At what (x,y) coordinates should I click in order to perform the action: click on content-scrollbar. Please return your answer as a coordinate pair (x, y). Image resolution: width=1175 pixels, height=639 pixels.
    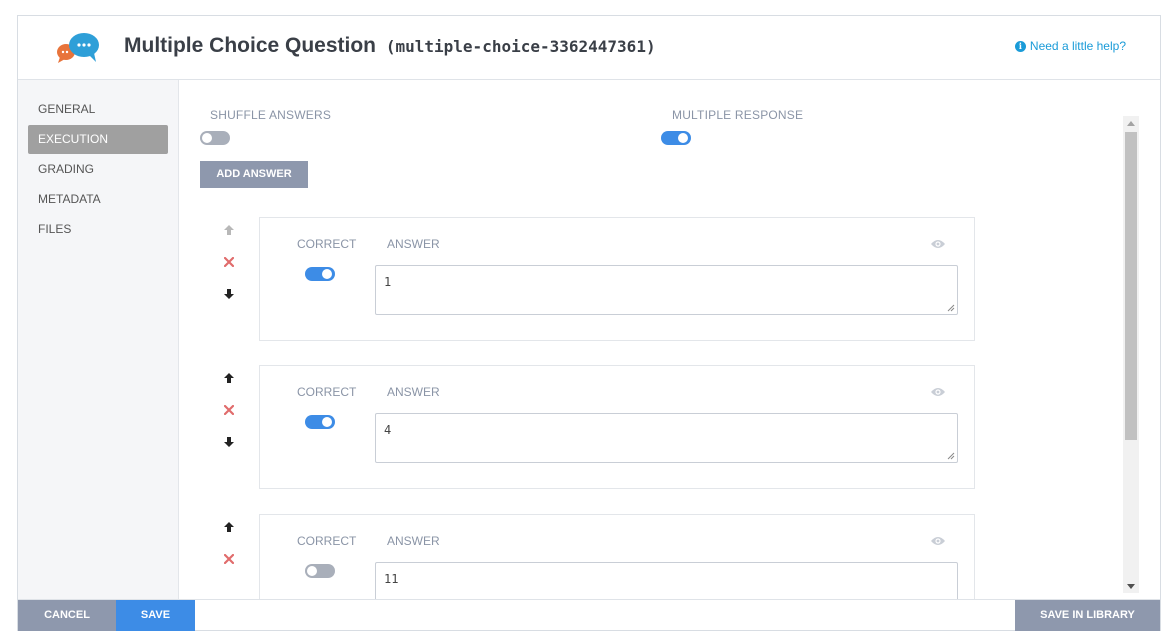
    Looking at the image, I should click on (1131, 354).